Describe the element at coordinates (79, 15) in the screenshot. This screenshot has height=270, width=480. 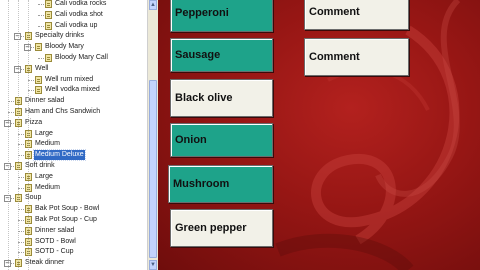
I see `tree-item-label: Cali vodka shot` at that location.